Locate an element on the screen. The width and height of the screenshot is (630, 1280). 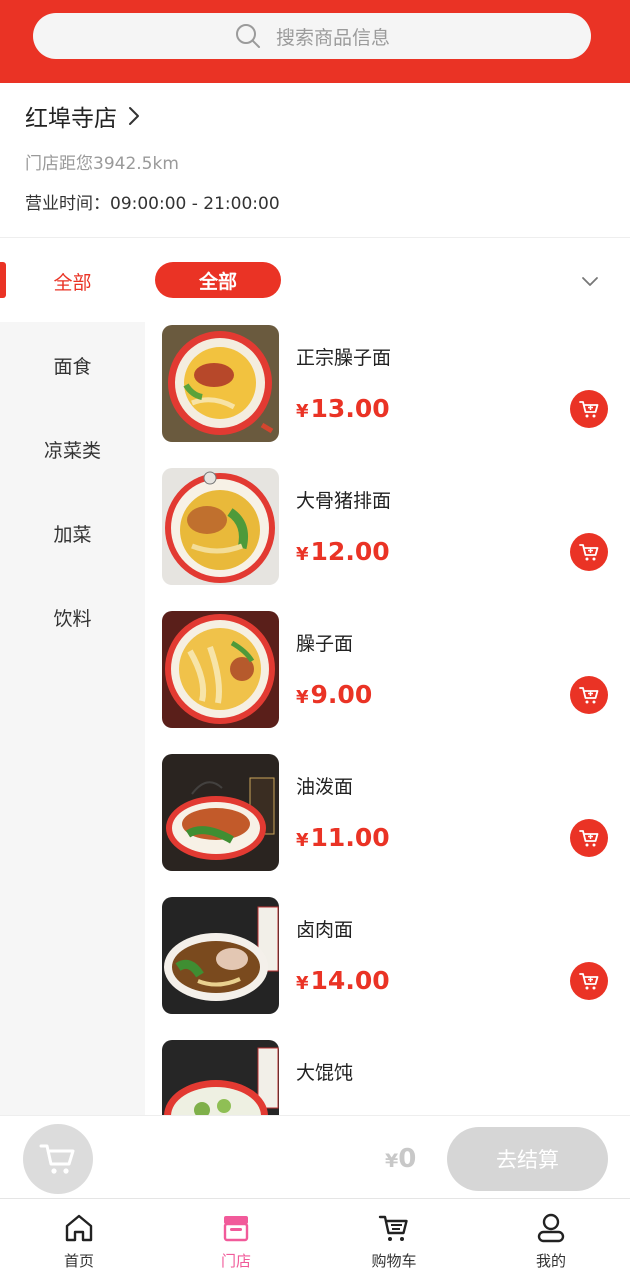
list-item: 正宗臊子面 ¥13.00 is located at coordinates (387, 393).